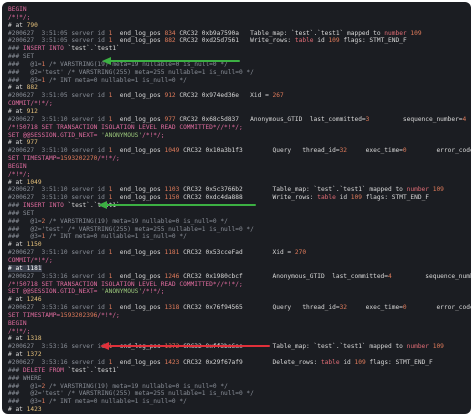  What do you see at coordinates (21, 57) in the screenshot?
I see `terminal-text-segment: ### SET` at bounding box center [21, 57].